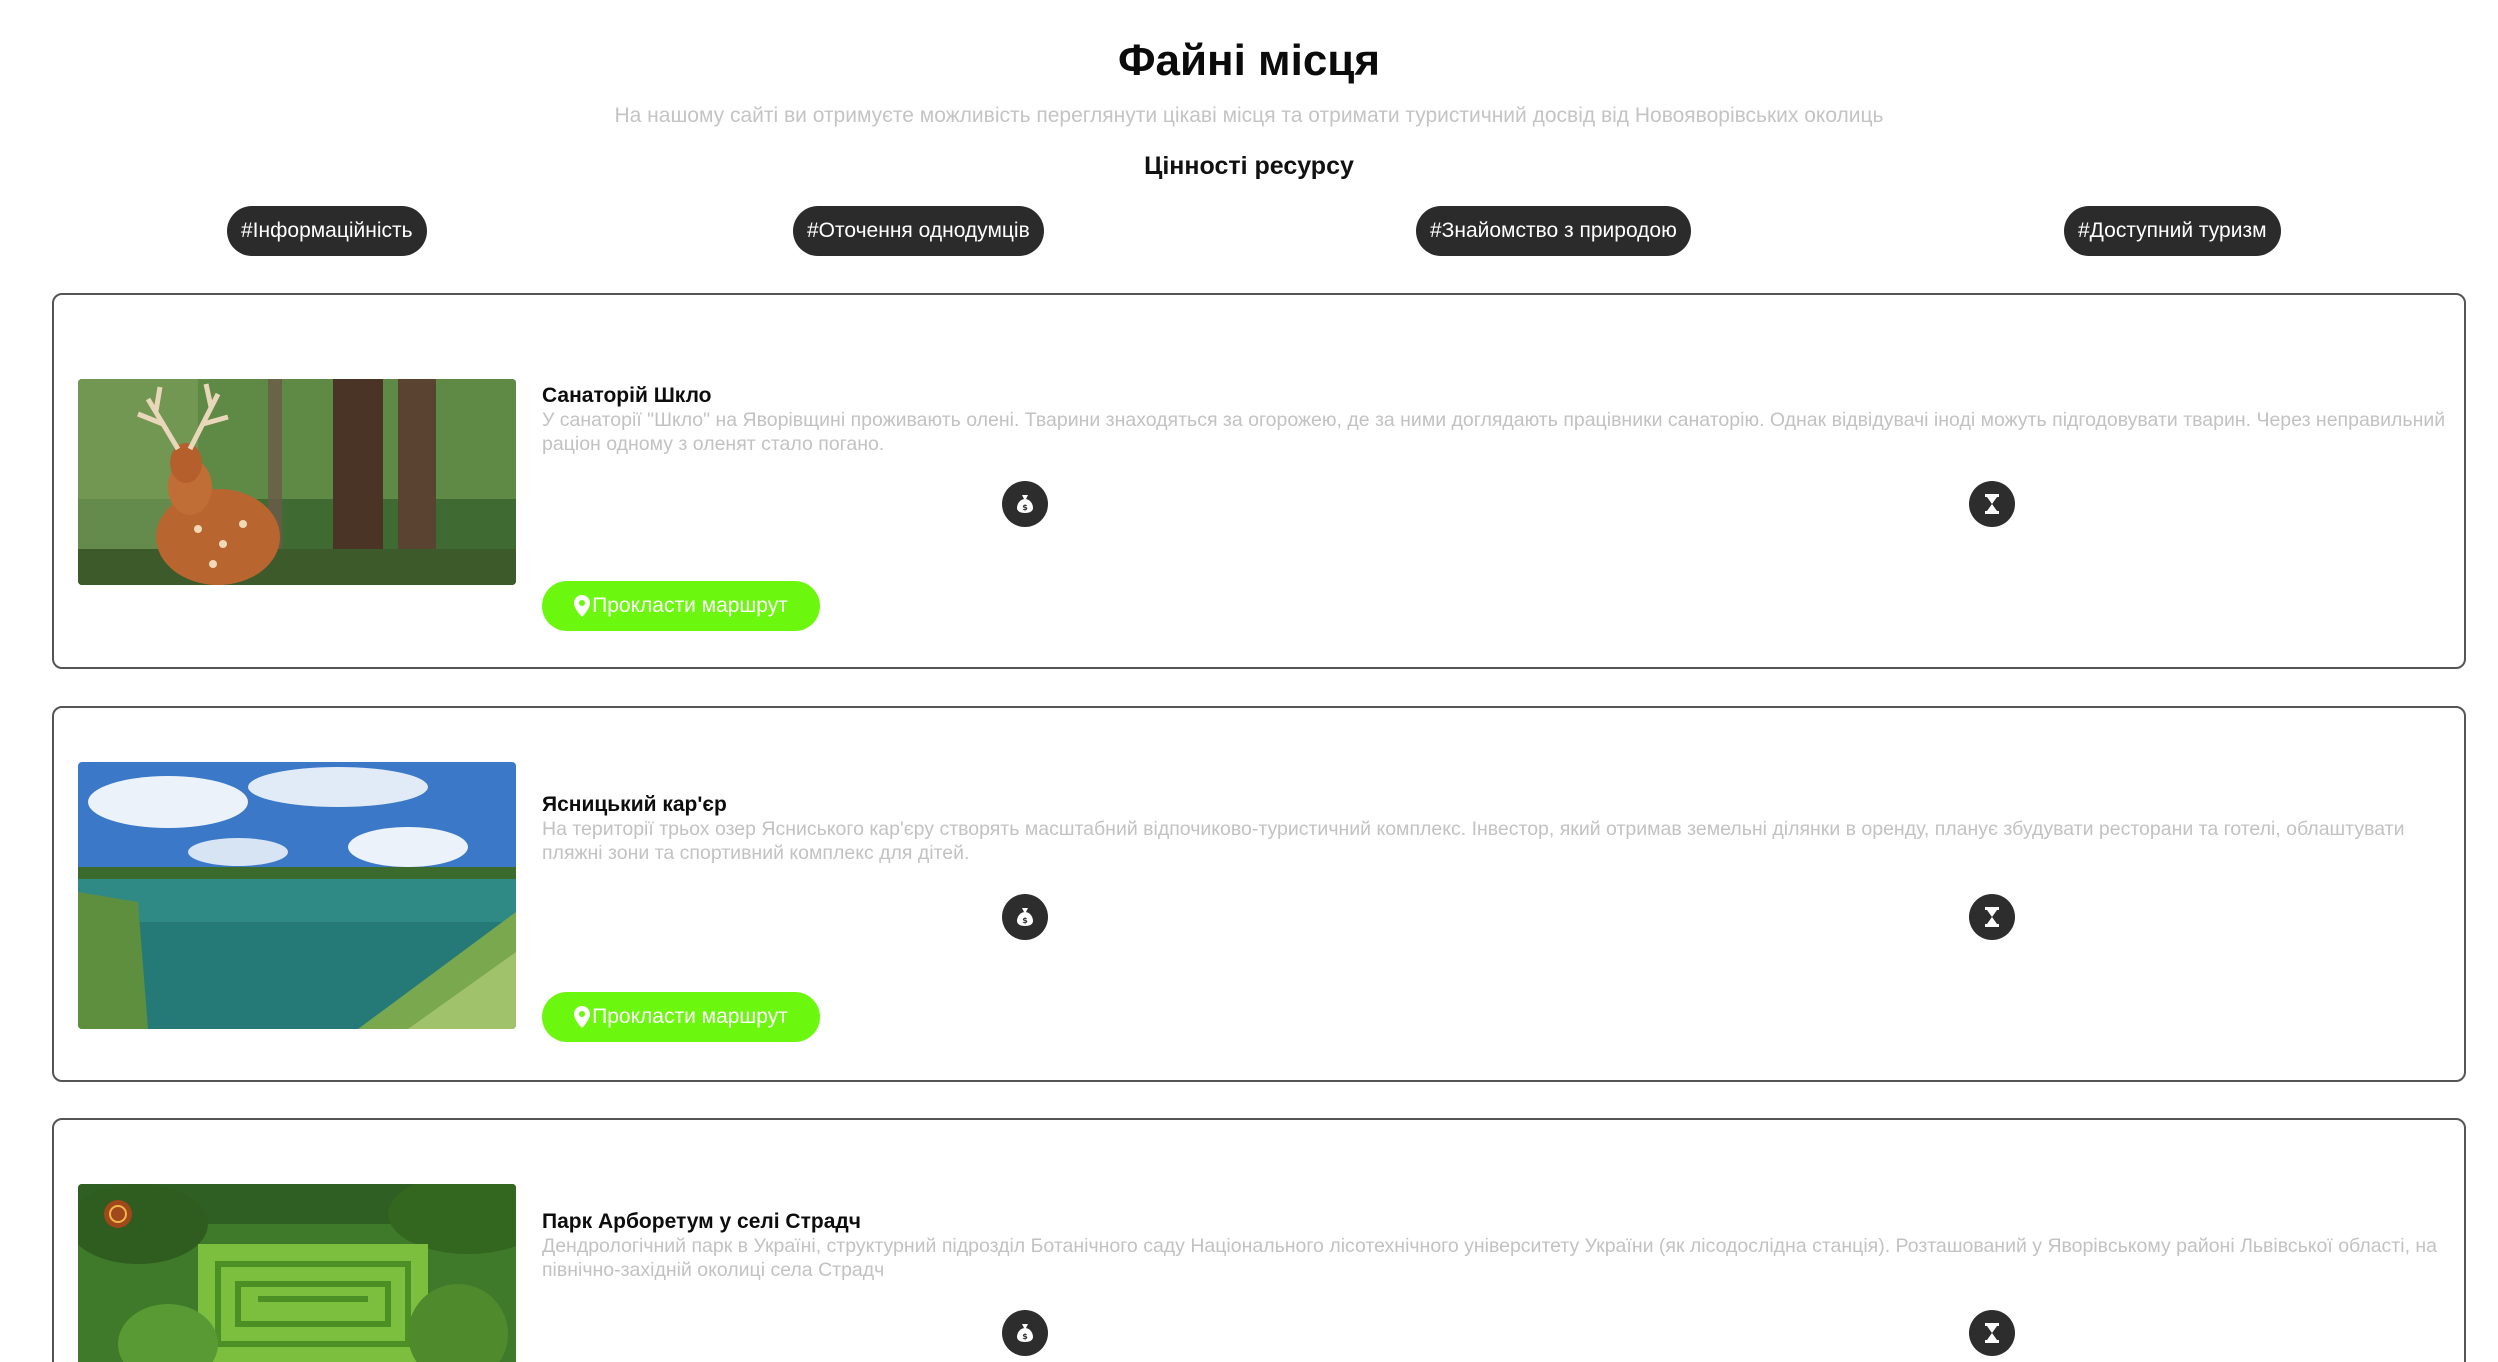  Describe the element at coordinates (701, 1221) in the screenshot. I see `place-title: Парк Арборетум у селі Страдч` at that location.